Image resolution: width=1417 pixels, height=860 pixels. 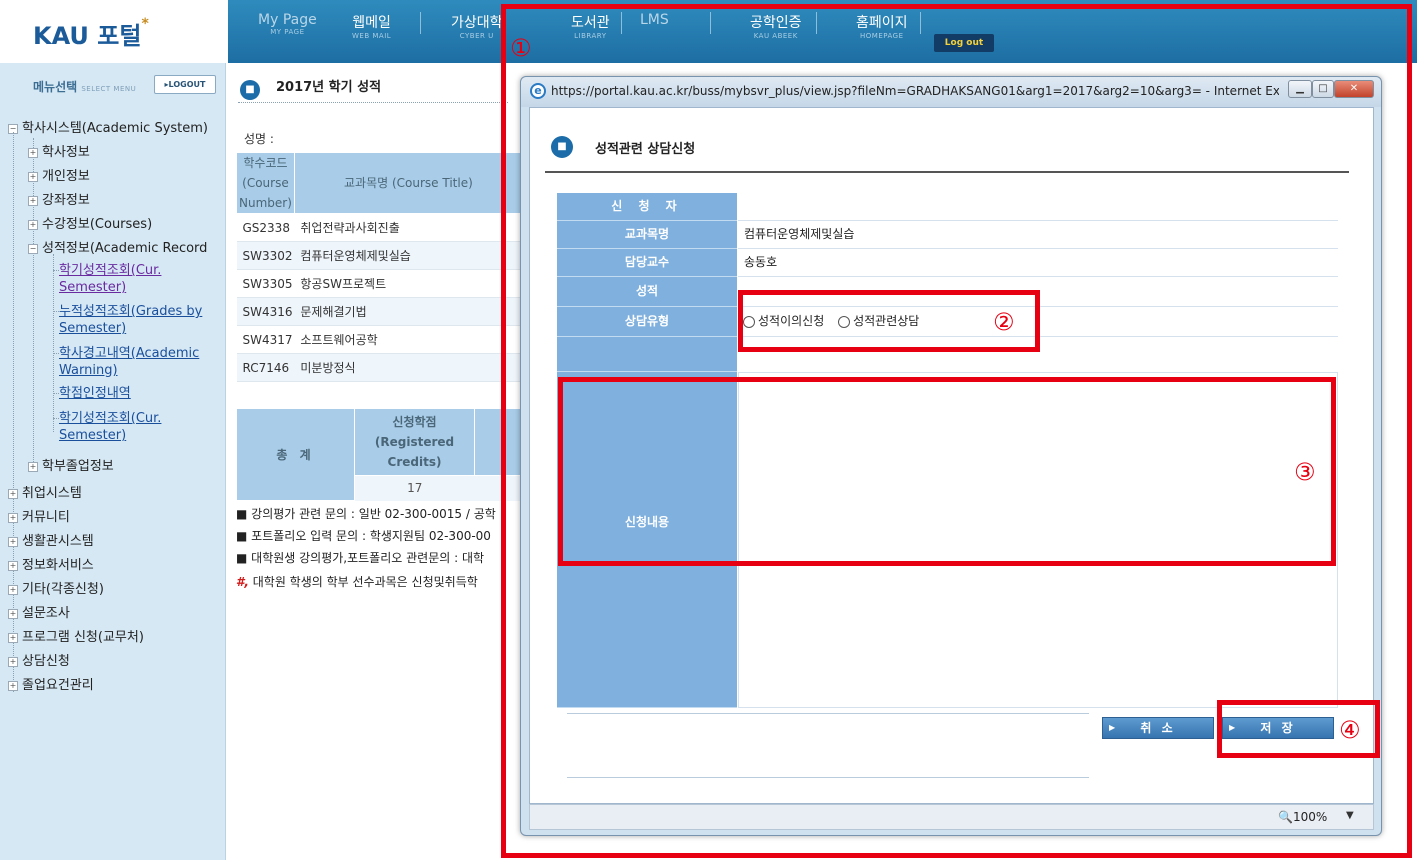 I want to click on total-credits-table: 총 계 신청학점 (Registered Credits) 17, so click(x=378, y=454).